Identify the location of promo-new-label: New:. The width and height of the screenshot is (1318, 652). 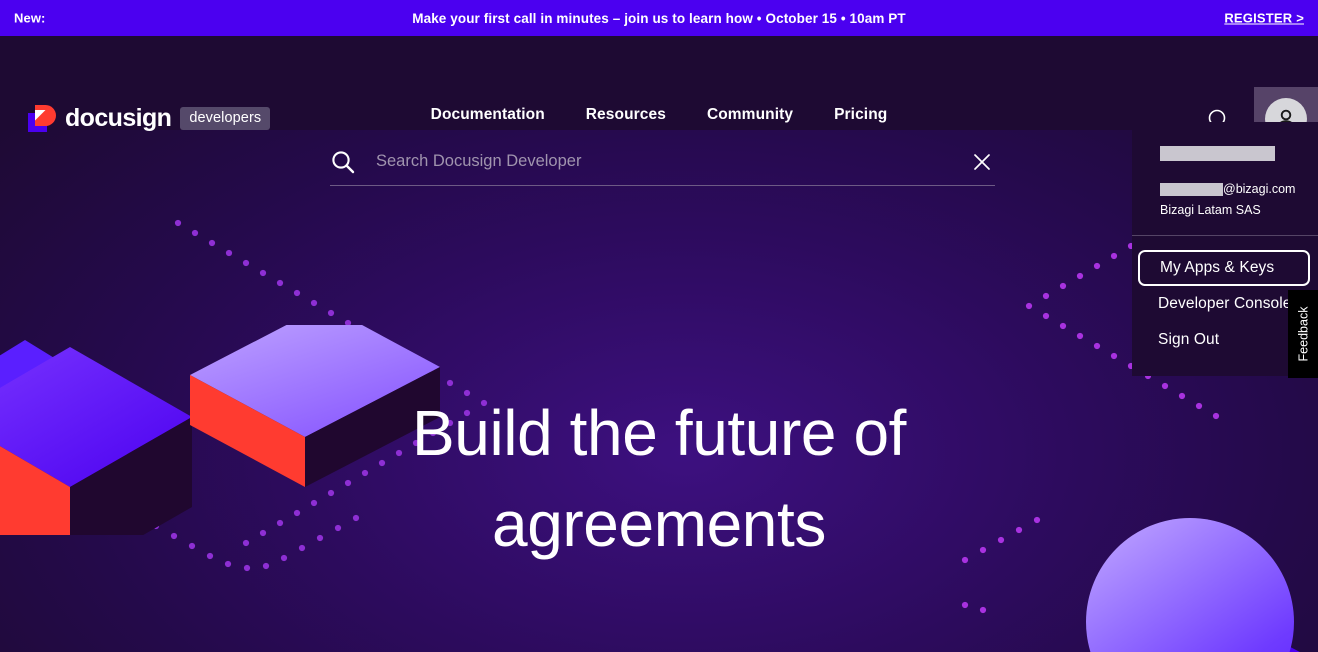
(30, 18).